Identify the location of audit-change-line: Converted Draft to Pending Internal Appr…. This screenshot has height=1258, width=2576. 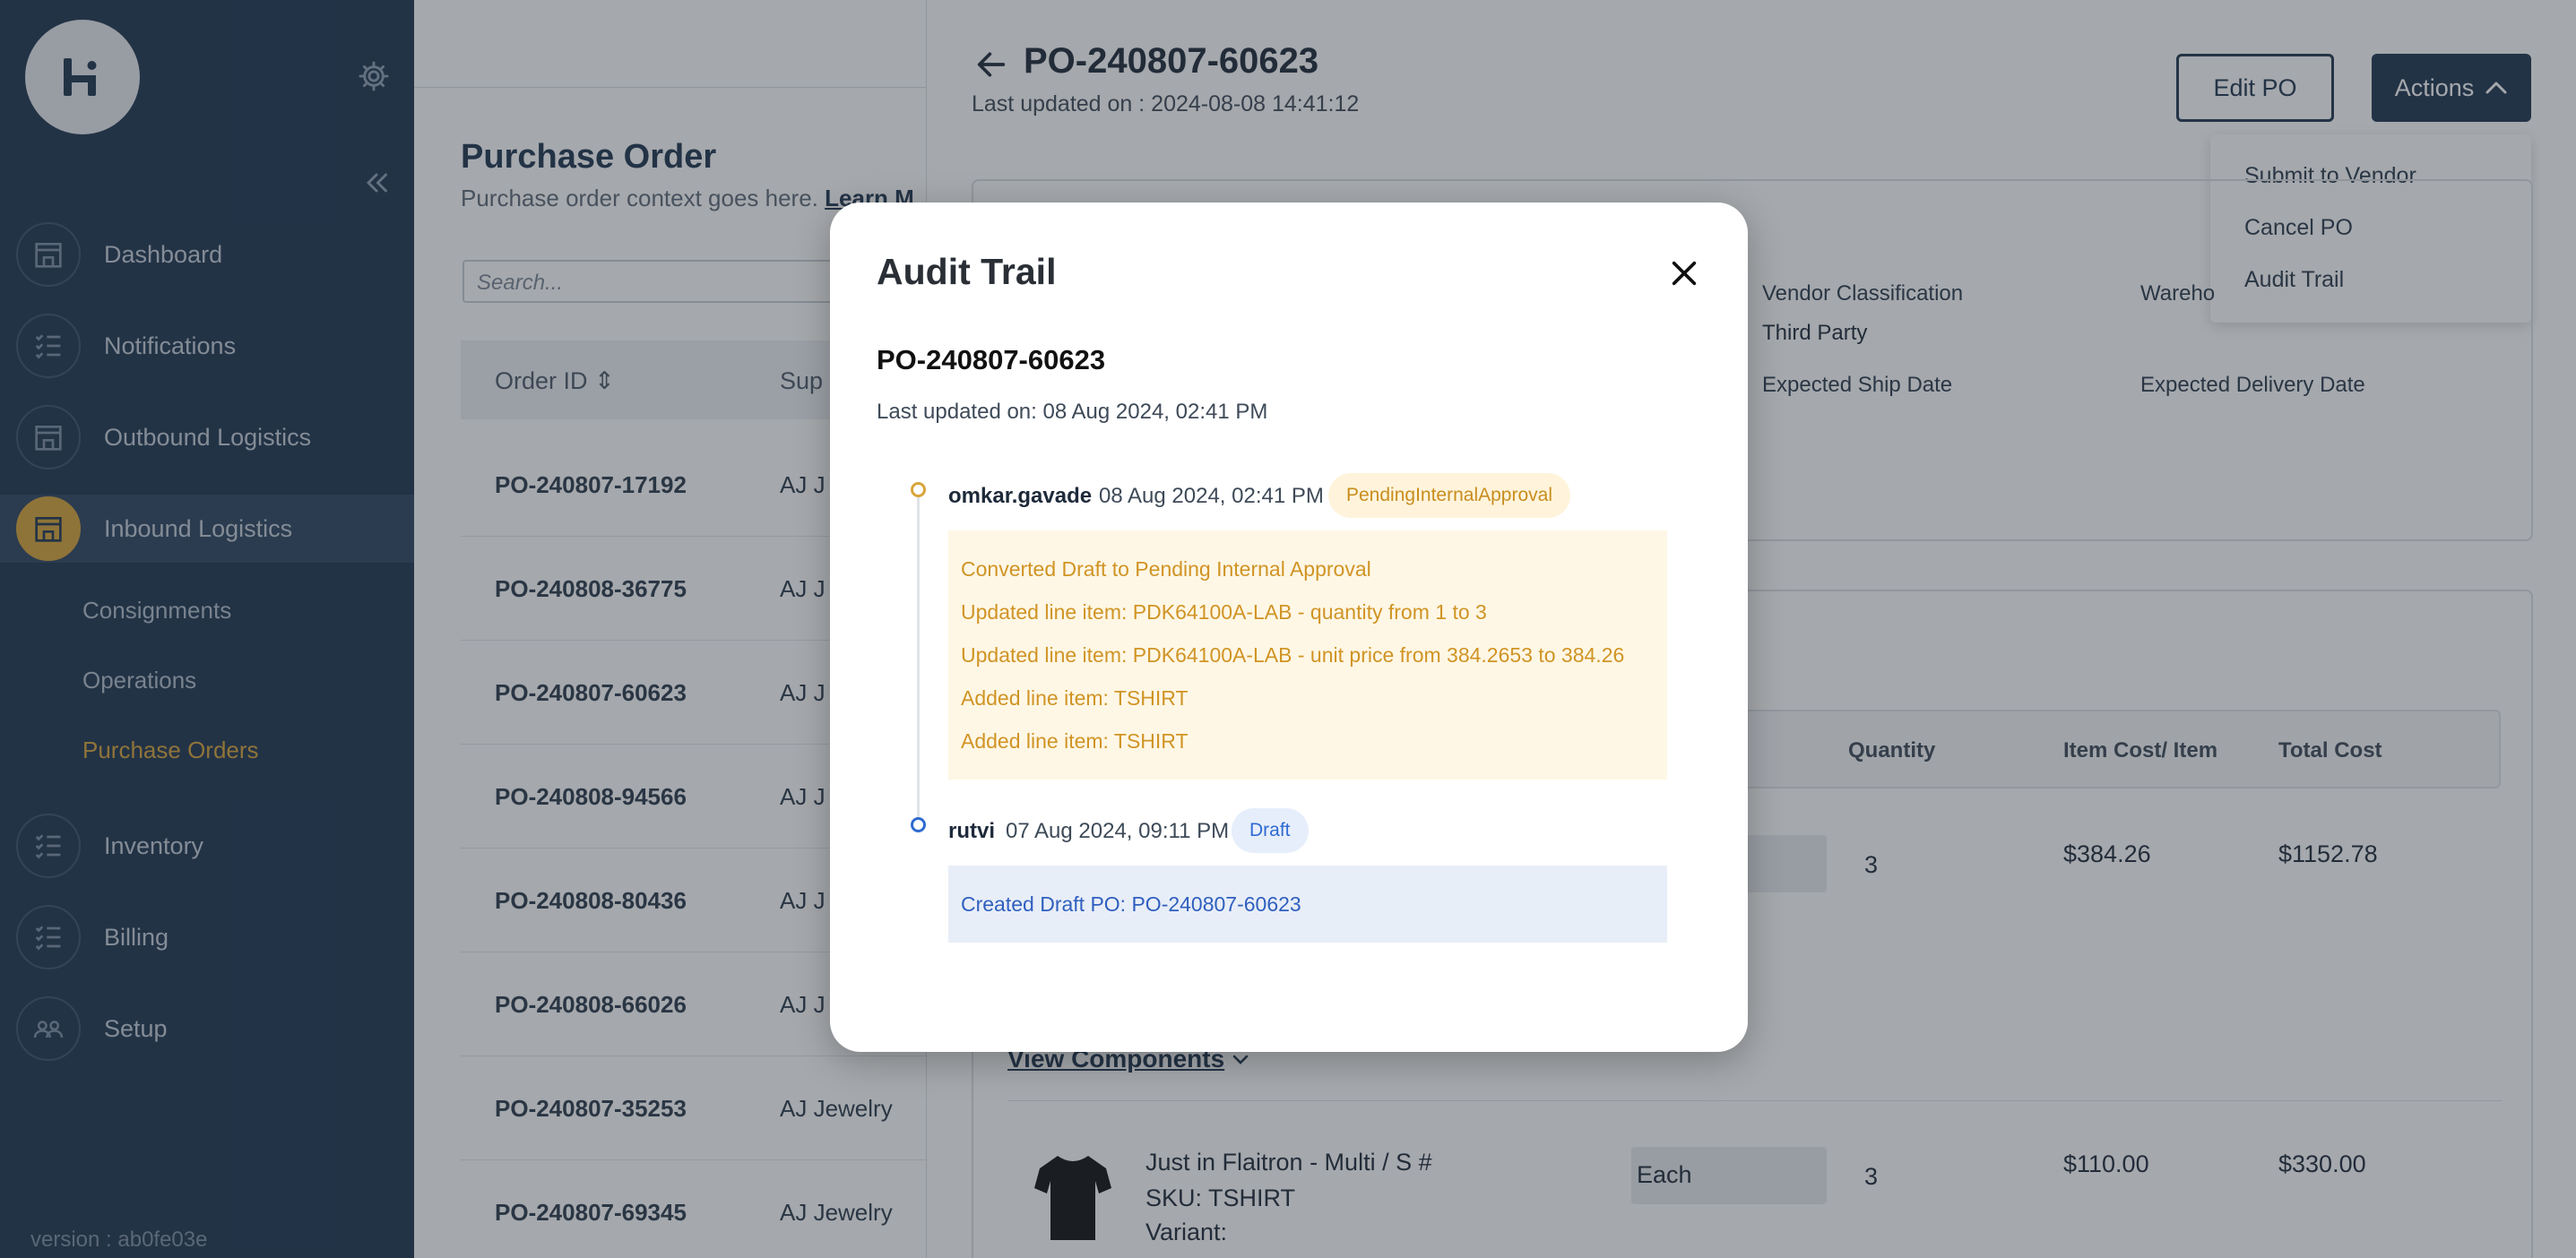
(1166, 569).